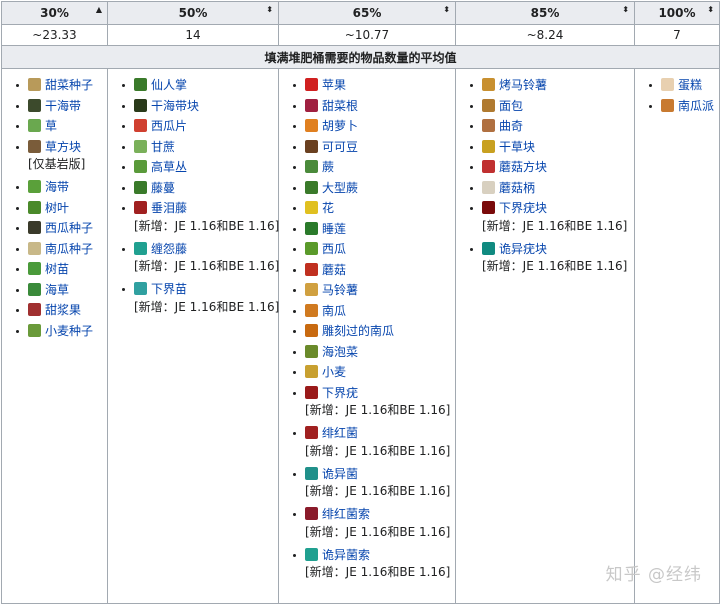 Image resolution: width=720 pixels, height=604 pixels. What do you see at coordinates (311, 166) in the screenshot?
I see `fern-icon` at bounding box center [311, 166].